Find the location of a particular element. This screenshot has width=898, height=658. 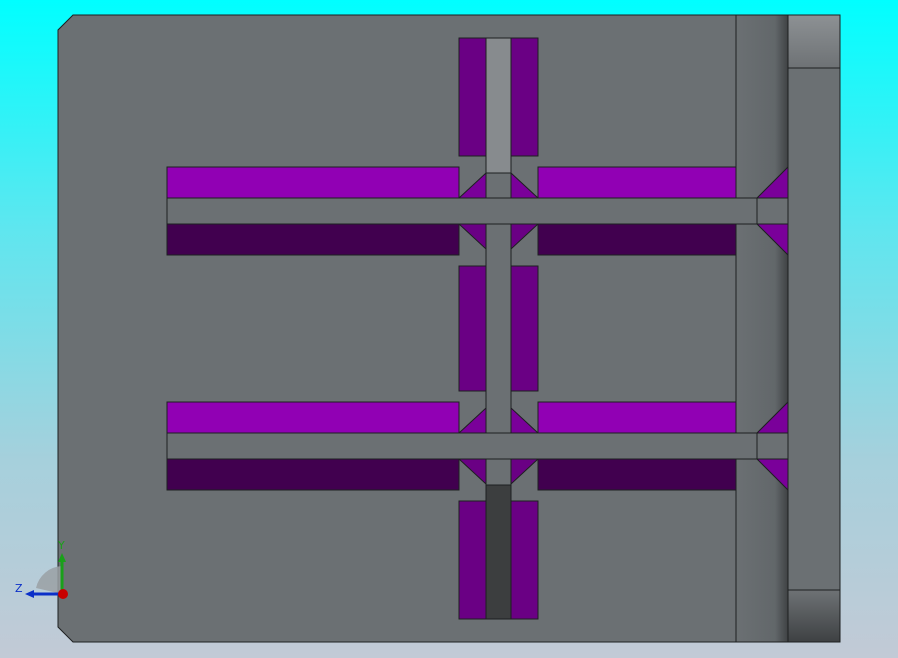

triad-y-label: Y is located at coordinates (61, 545).